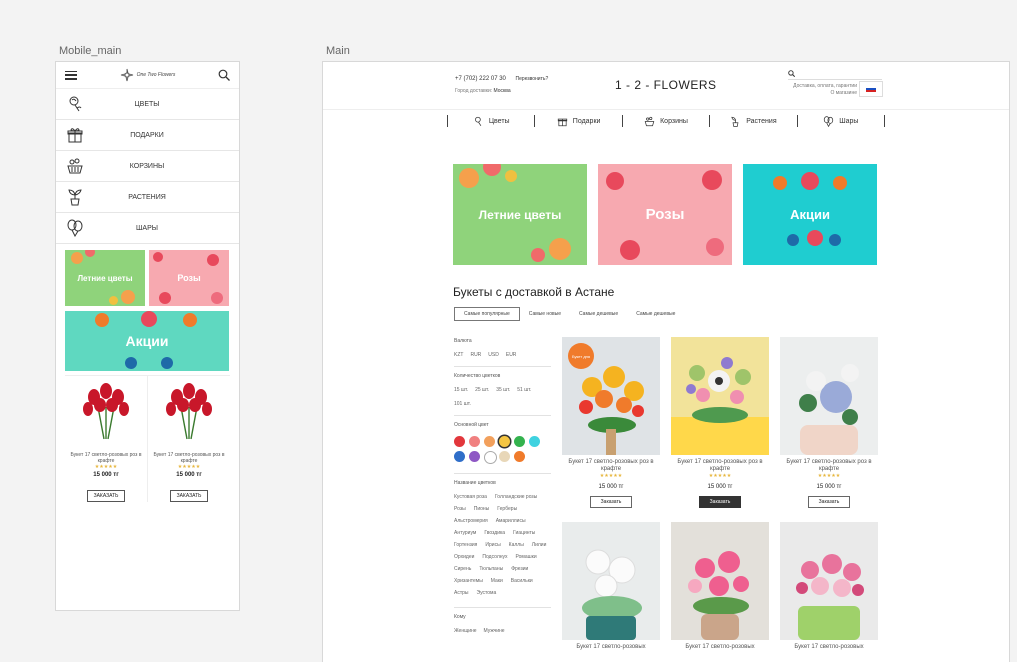  I want to click on flower-name-option: Васильки, so click(522, 581).